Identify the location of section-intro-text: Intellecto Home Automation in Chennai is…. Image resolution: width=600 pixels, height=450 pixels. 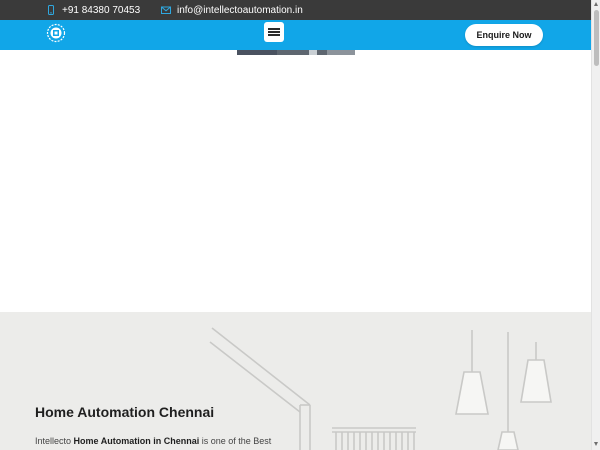
(153, 441).